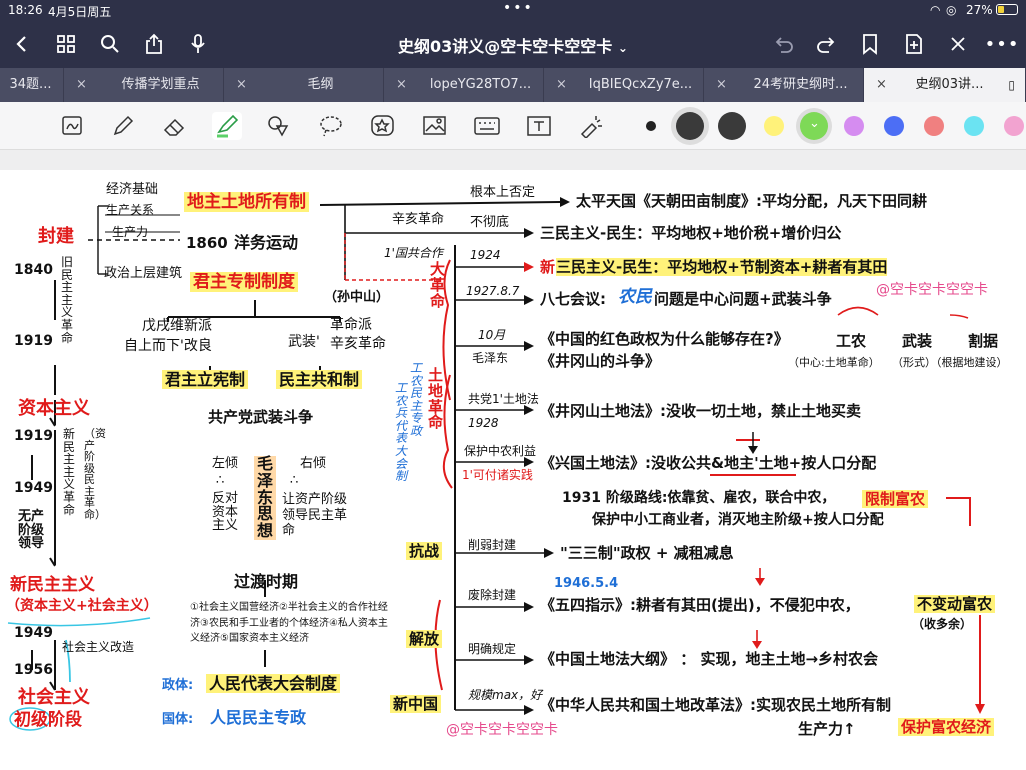 This screenshot has width=1026, height=770. Describe the element at coordinates (826, 44) in the screenshot. I see `redo-icon` at that location.